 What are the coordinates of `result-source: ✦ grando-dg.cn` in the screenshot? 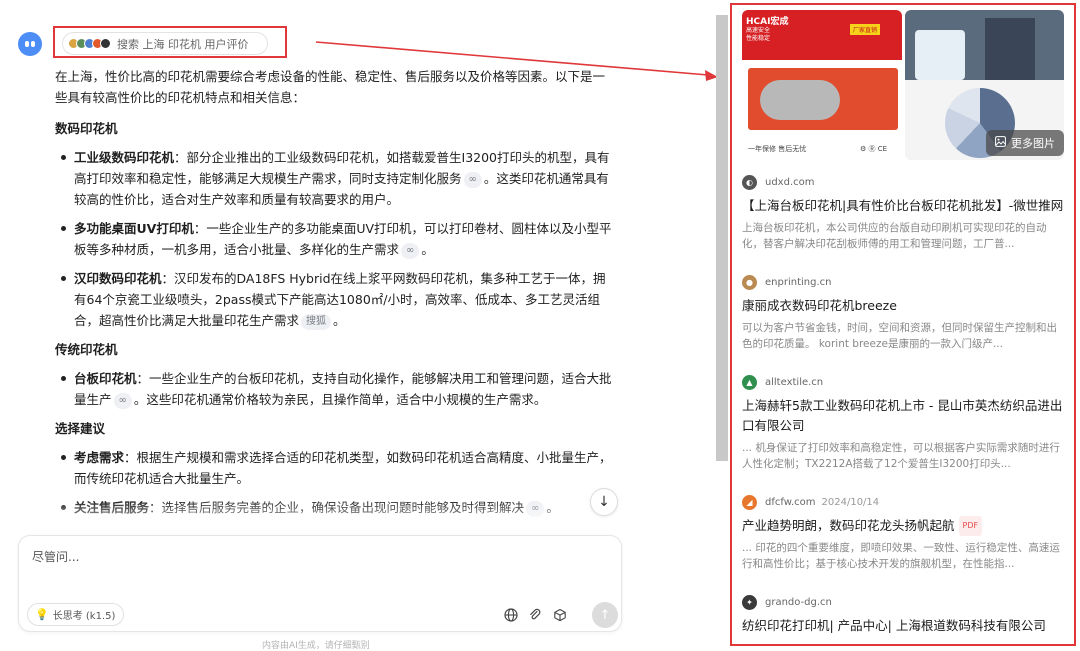 It's located at (903, 602).